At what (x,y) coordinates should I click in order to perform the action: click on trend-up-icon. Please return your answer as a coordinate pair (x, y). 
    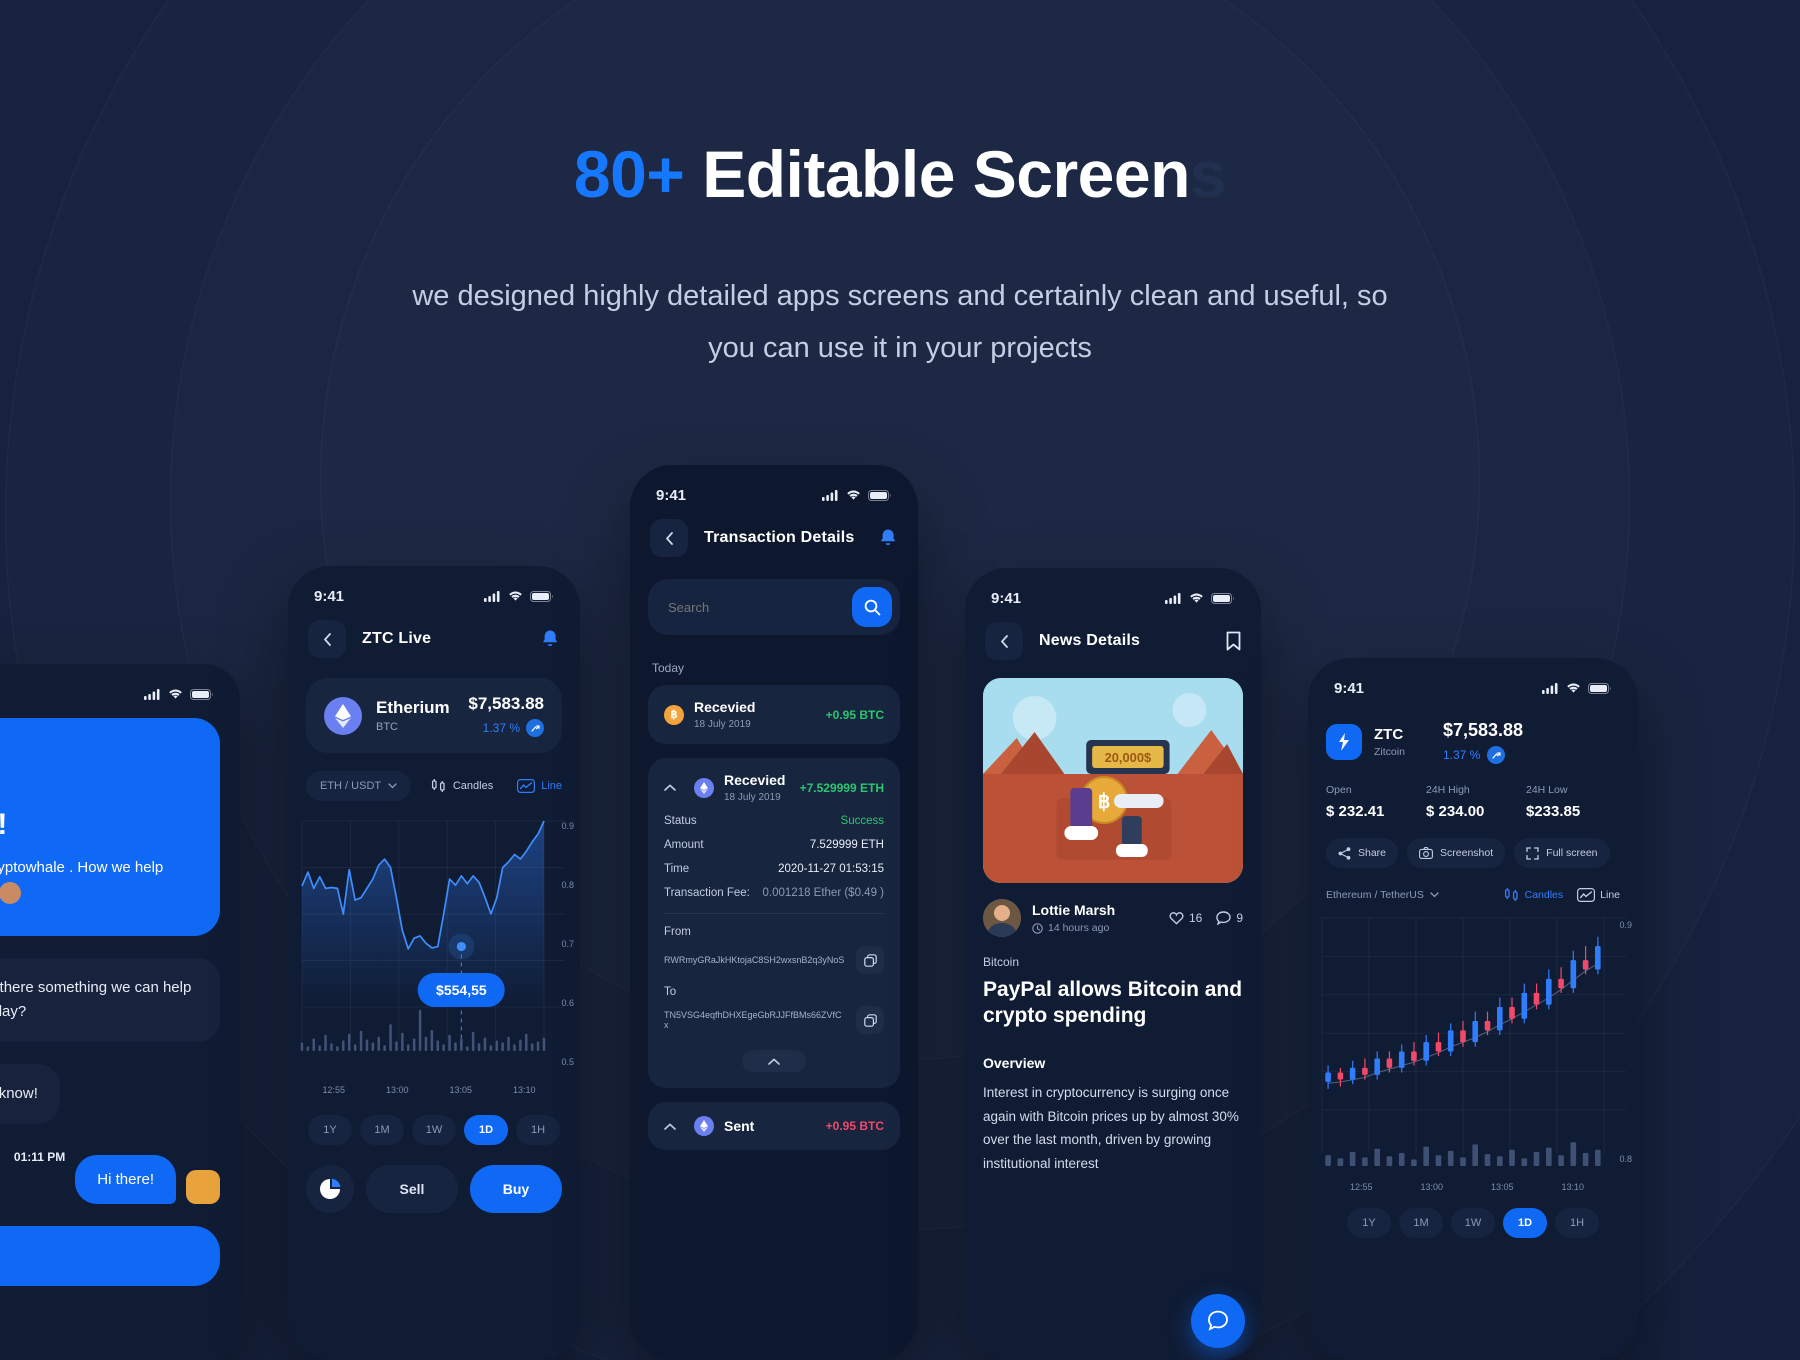
    Looking at the image, I should click on (535, 728).